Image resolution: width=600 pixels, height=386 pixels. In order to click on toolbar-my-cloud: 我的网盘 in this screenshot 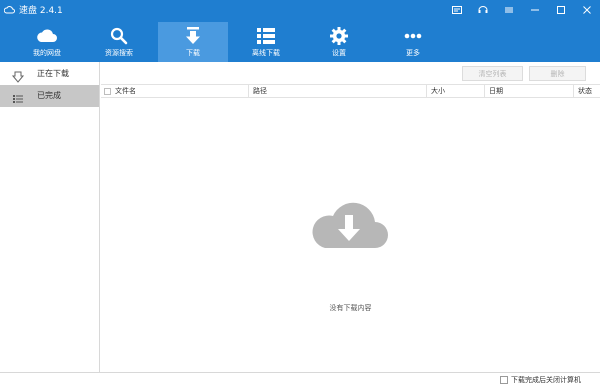, I will do `click(47, 42)`.